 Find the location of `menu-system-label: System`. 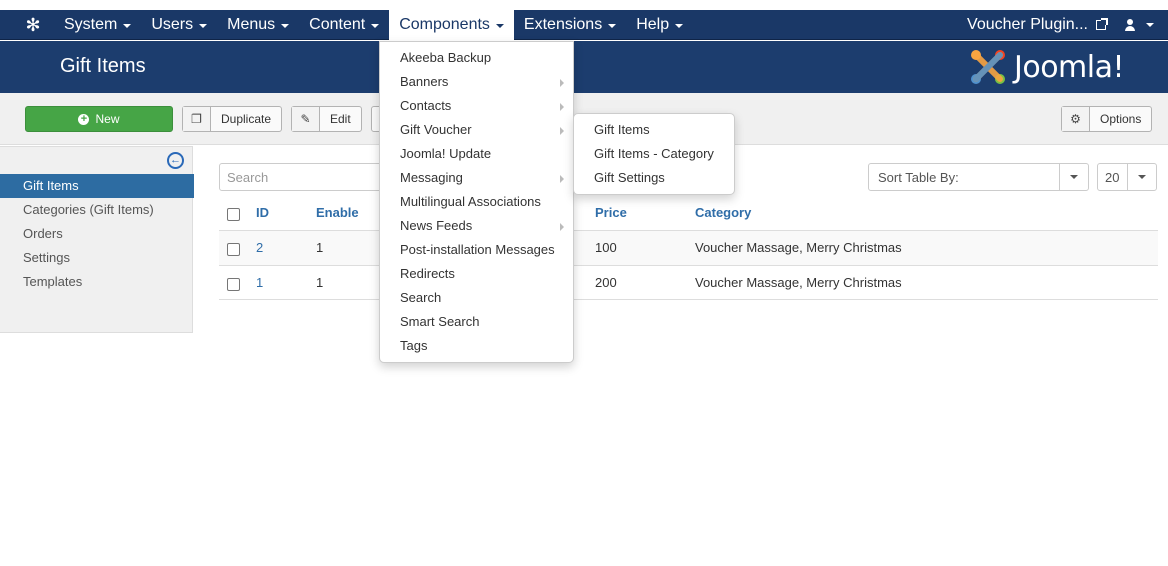

menu-system-label: System is located at coordinates (91, 24).